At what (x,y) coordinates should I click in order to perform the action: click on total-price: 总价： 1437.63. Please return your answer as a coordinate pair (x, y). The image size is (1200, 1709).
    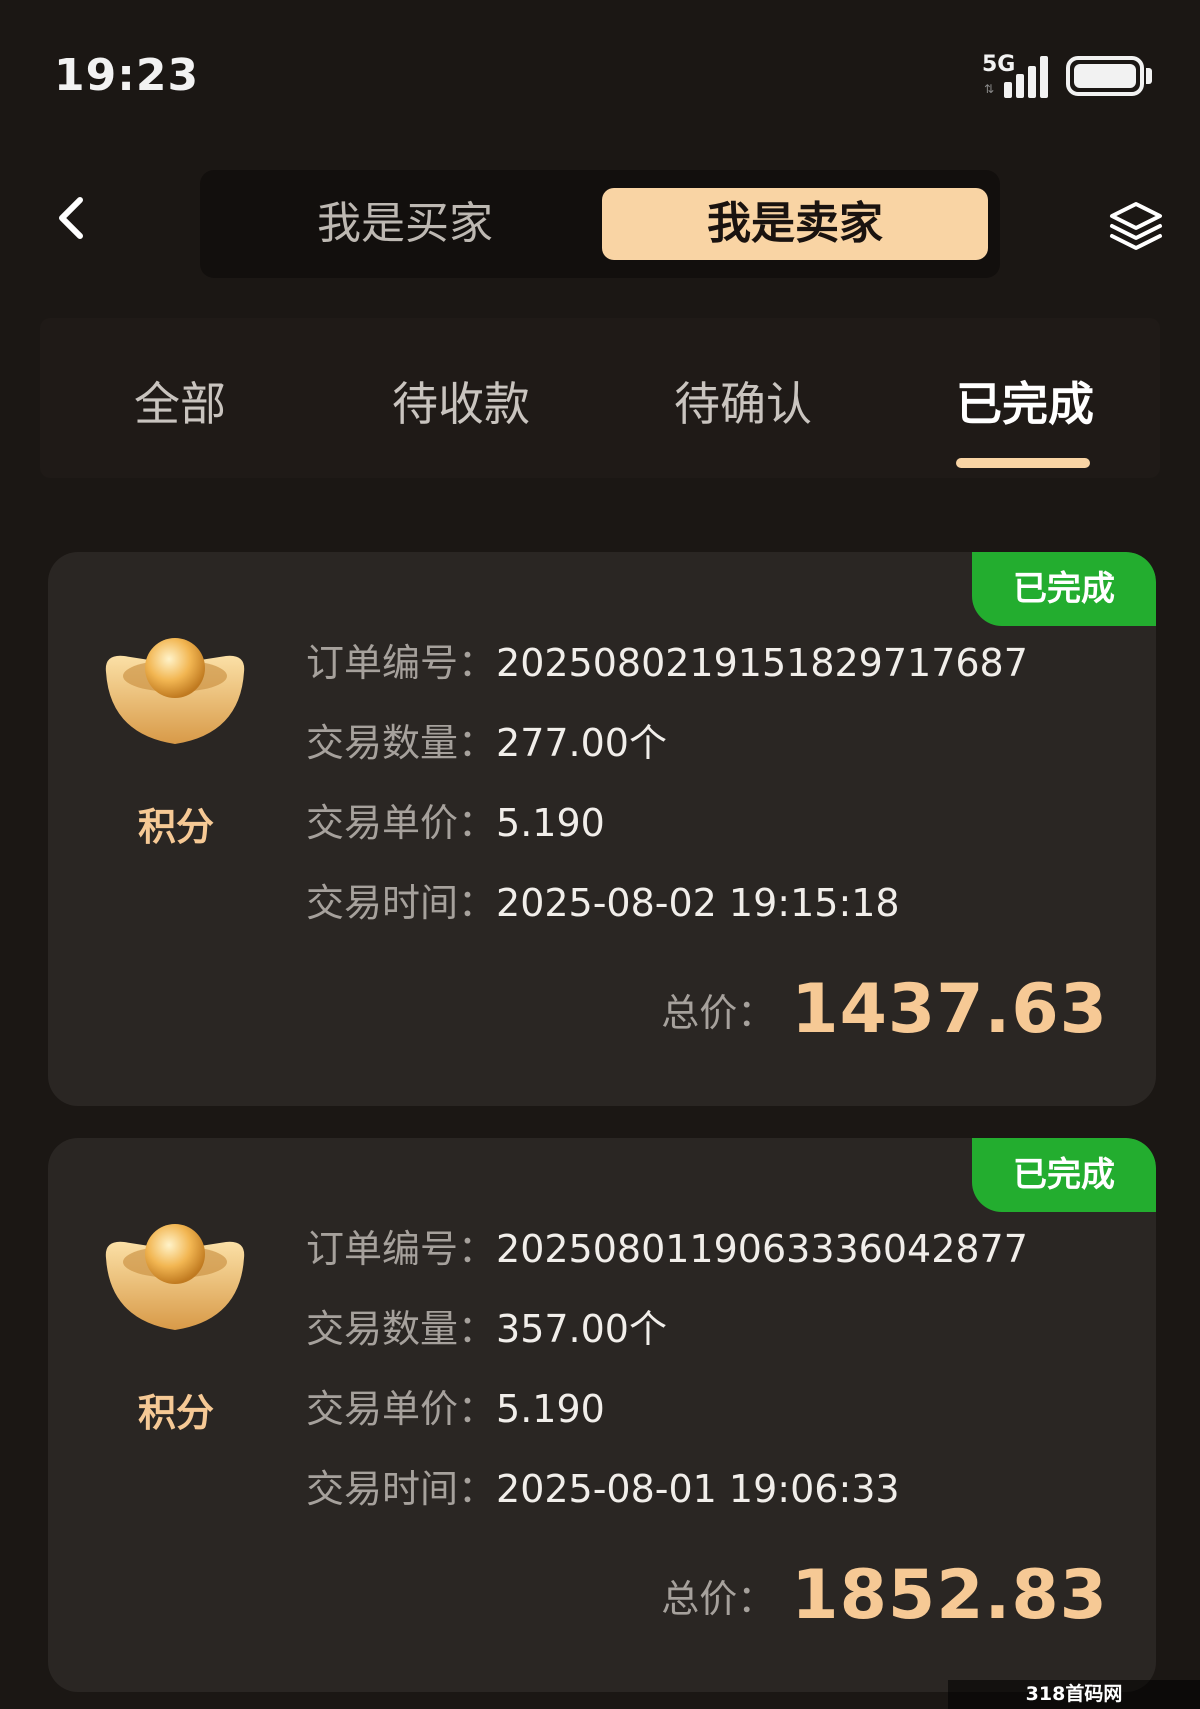
    Looking at the image, I should click on (884, 1009).